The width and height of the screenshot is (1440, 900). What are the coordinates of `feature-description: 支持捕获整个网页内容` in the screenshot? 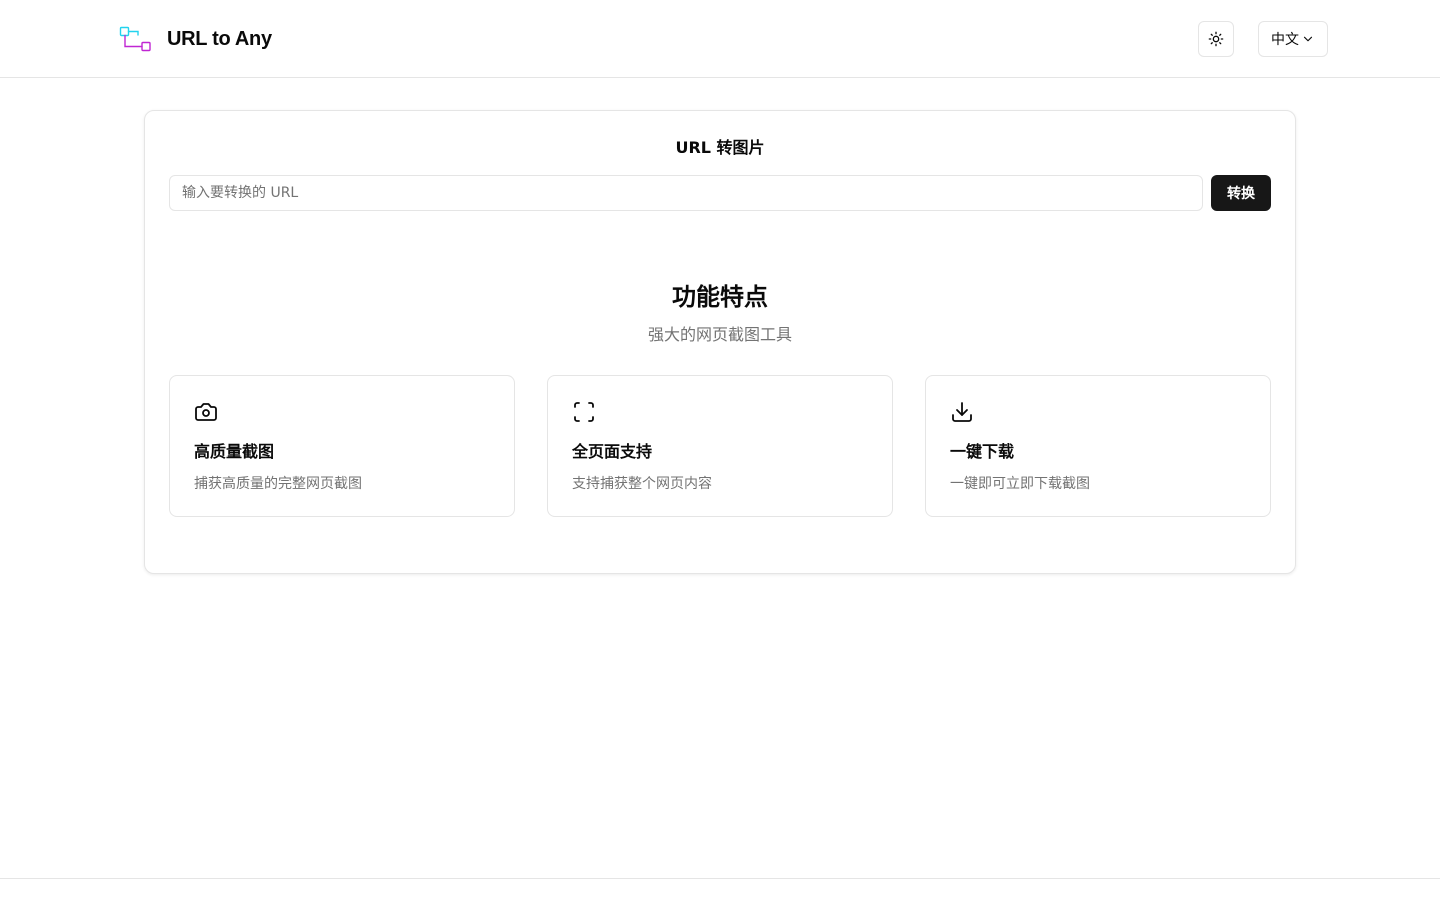 It's located at (642, 484).